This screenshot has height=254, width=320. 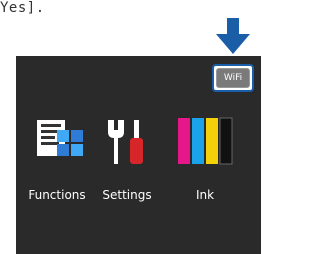 What do you see at coordinates (60, 138) in the screenshot?
I see `functions-icon` at bounding box center [60, 138].